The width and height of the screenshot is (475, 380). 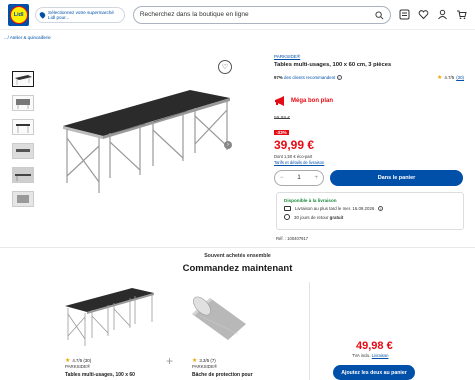 I want to click on bundle-title: Commandez maintenant, so click(x=237, y=268).